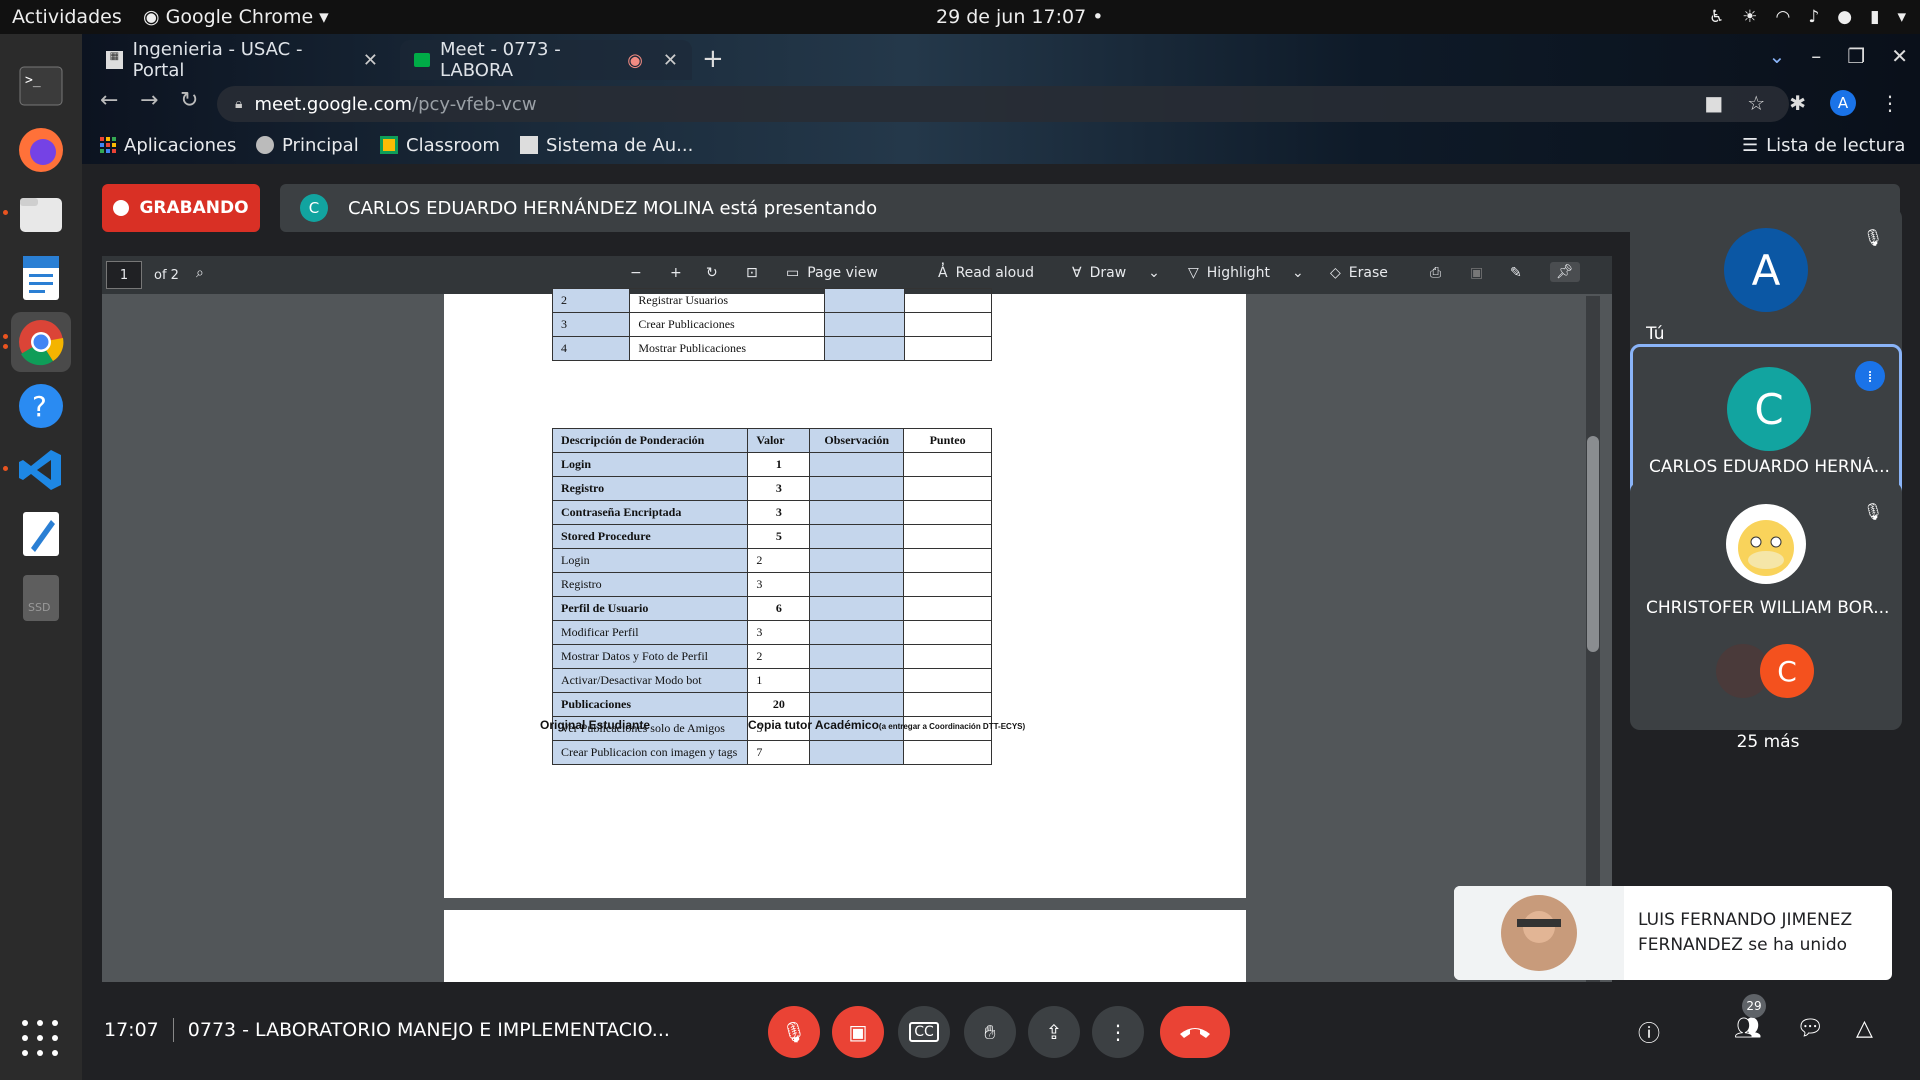 The image size is (1920, 1080). Describe the element at coordinates (474, 104) in the screenshot. I see `url-path: /pcy-vfeb-vcw` at that location.